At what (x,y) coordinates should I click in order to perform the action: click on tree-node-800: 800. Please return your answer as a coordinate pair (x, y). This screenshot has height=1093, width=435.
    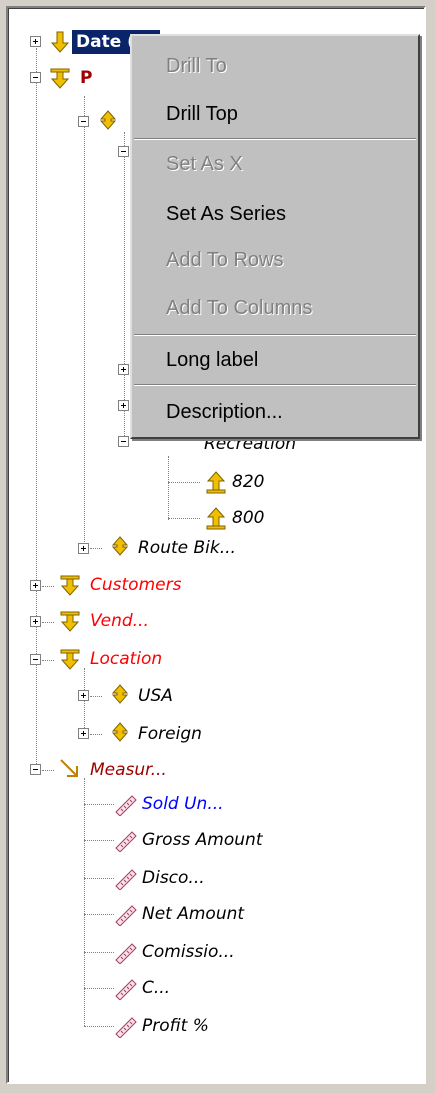
    Looking at the image, I should click on (248, 518).